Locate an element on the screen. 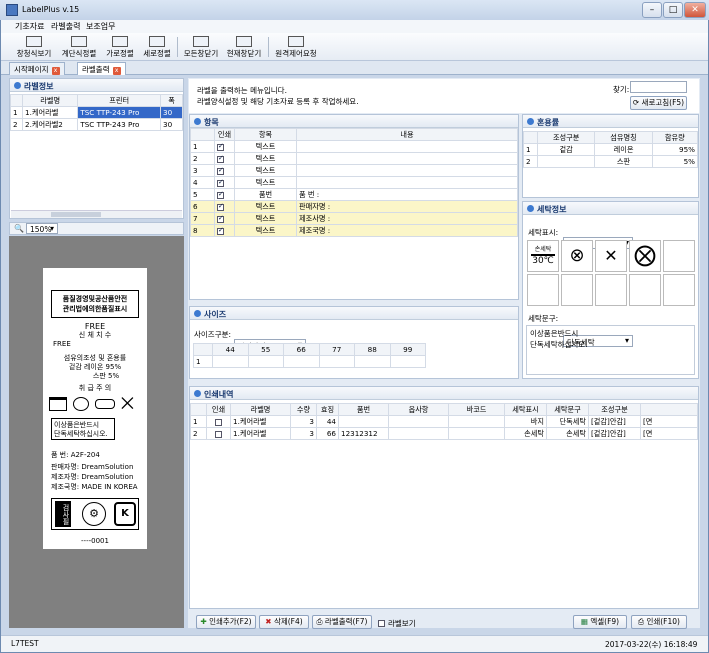  table-row: 1 겉감 레이온 95% is located at coordinates (611, 149).